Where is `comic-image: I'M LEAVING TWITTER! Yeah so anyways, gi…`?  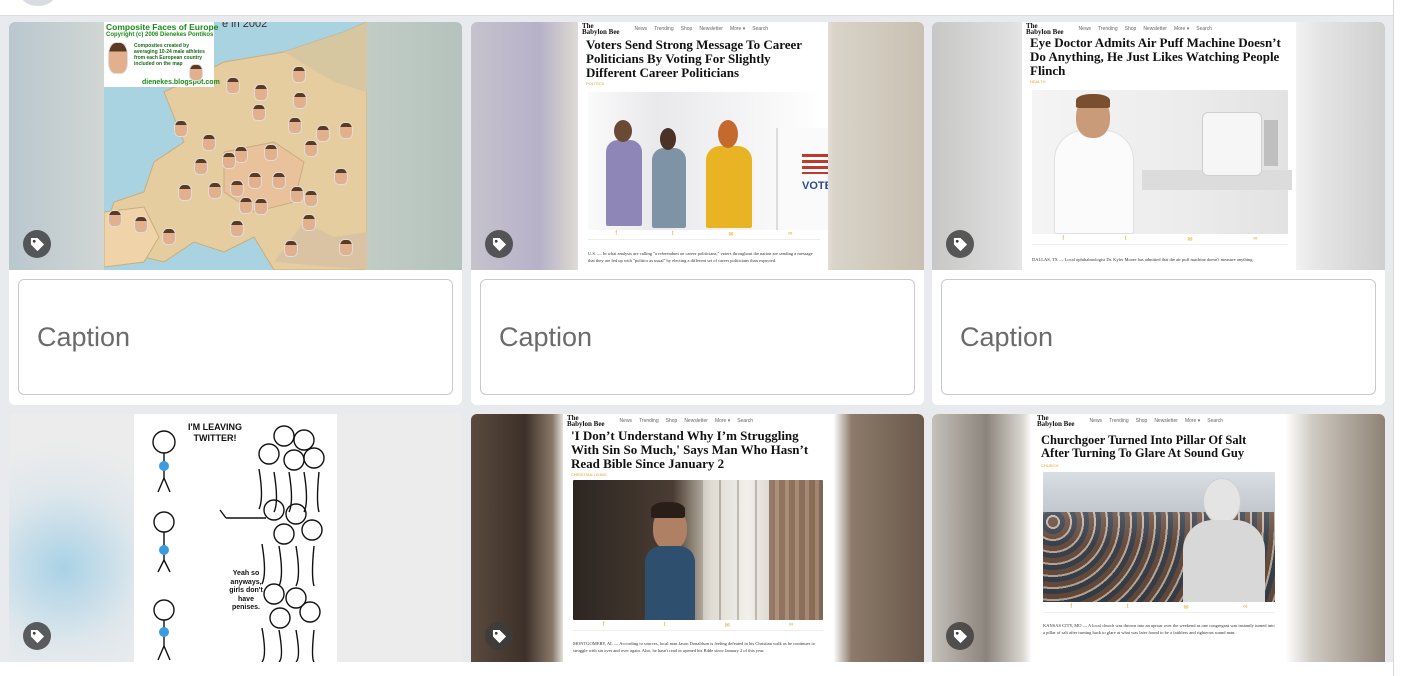 comic-image: I'M LEAVING TWITTER! Yeah so anyways, gi… is located at coordinates (235, 538).